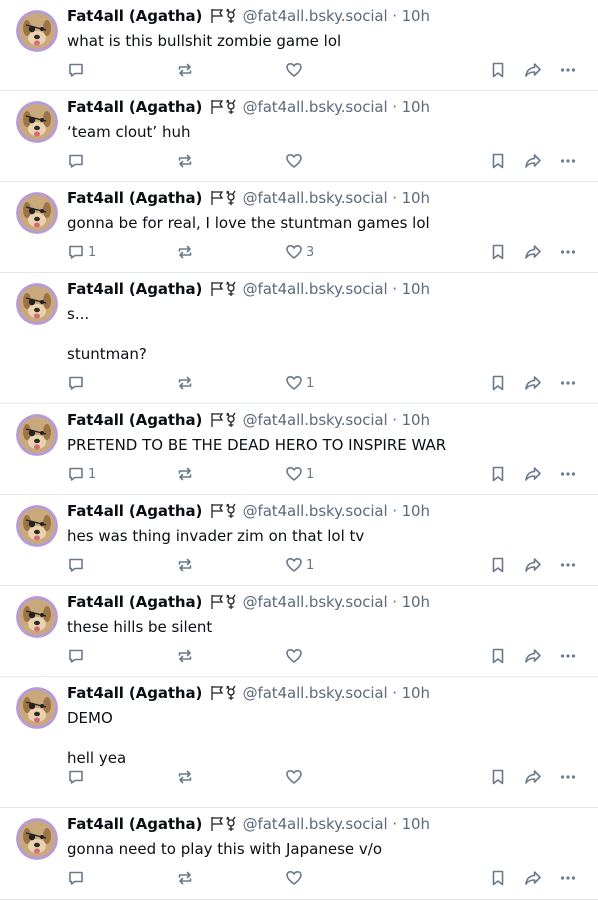 This screenshot has height=901, width=598. I want to click on like-button: 3, so click(299, 252).